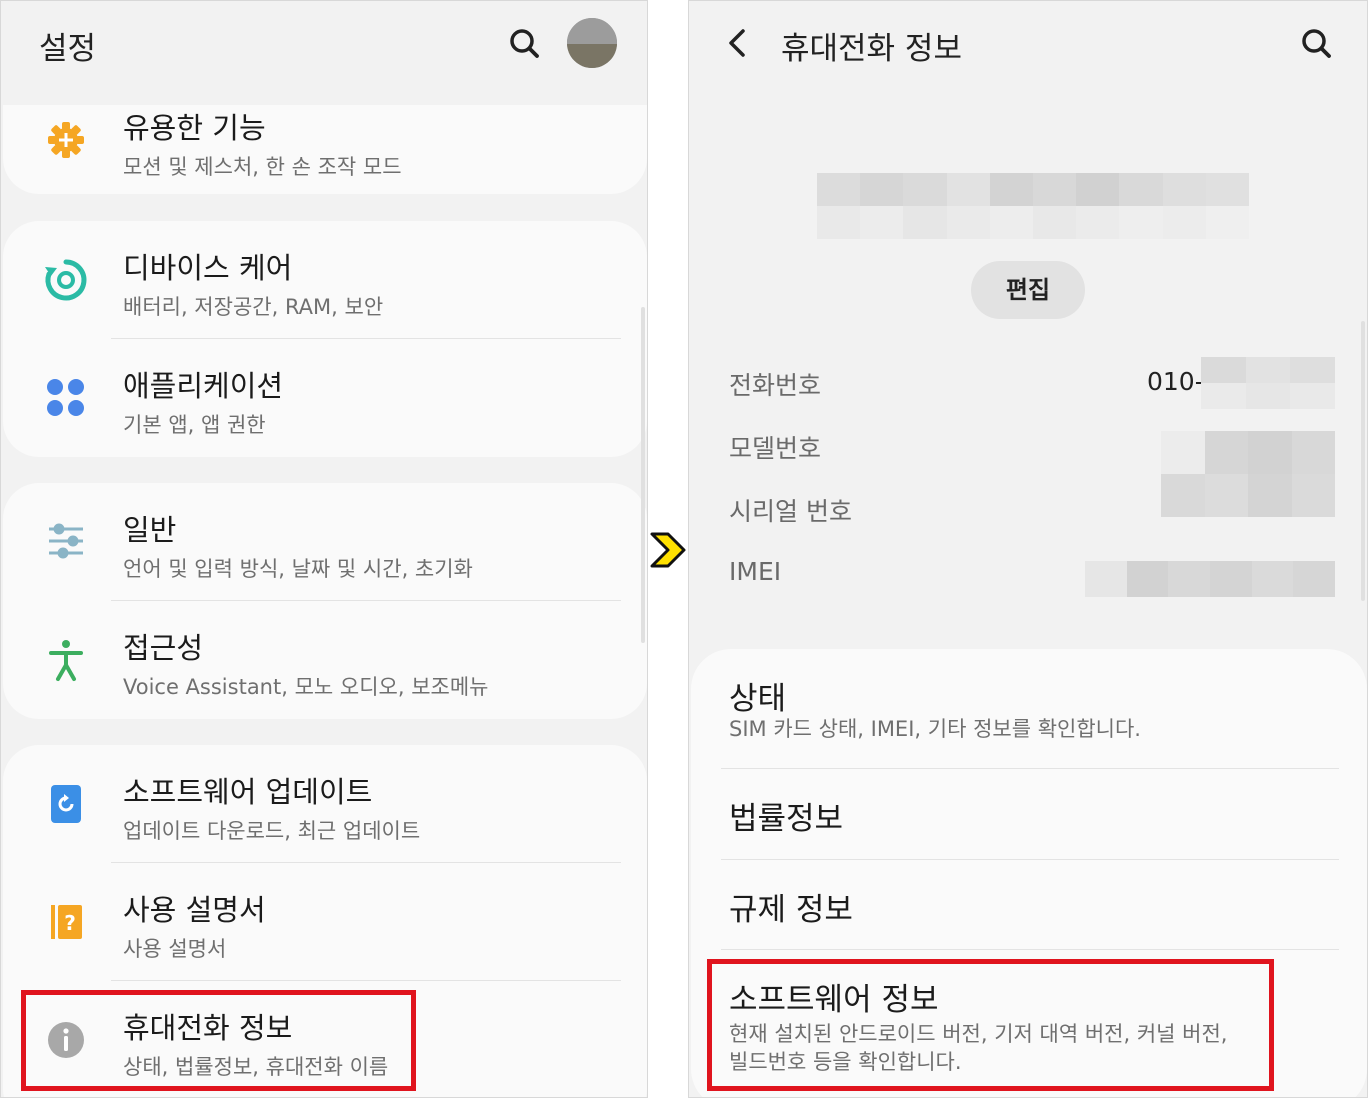 This screenshot has height=1098, width=1368. I want to click on model-serial-redacted, so click(1248, 474).